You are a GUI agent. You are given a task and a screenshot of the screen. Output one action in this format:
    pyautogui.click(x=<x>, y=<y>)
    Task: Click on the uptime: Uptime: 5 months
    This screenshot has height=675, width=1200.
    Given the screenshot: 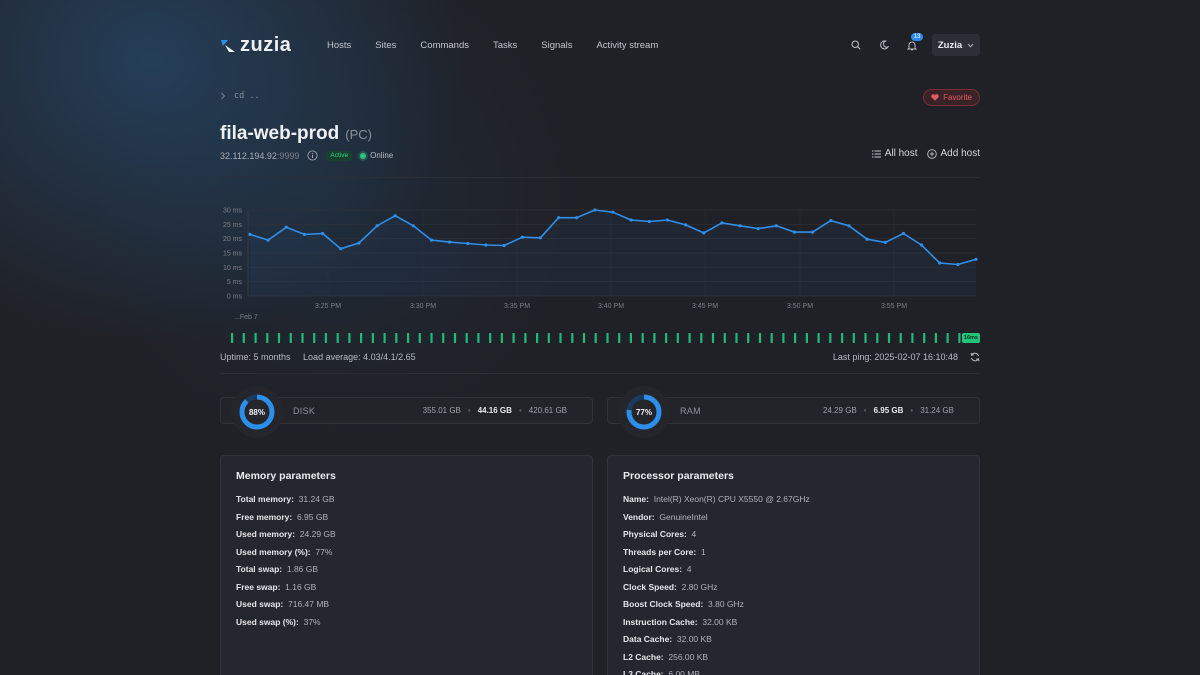 What is the action you would take?
    pyautogui.click(x=255, y=357)
    